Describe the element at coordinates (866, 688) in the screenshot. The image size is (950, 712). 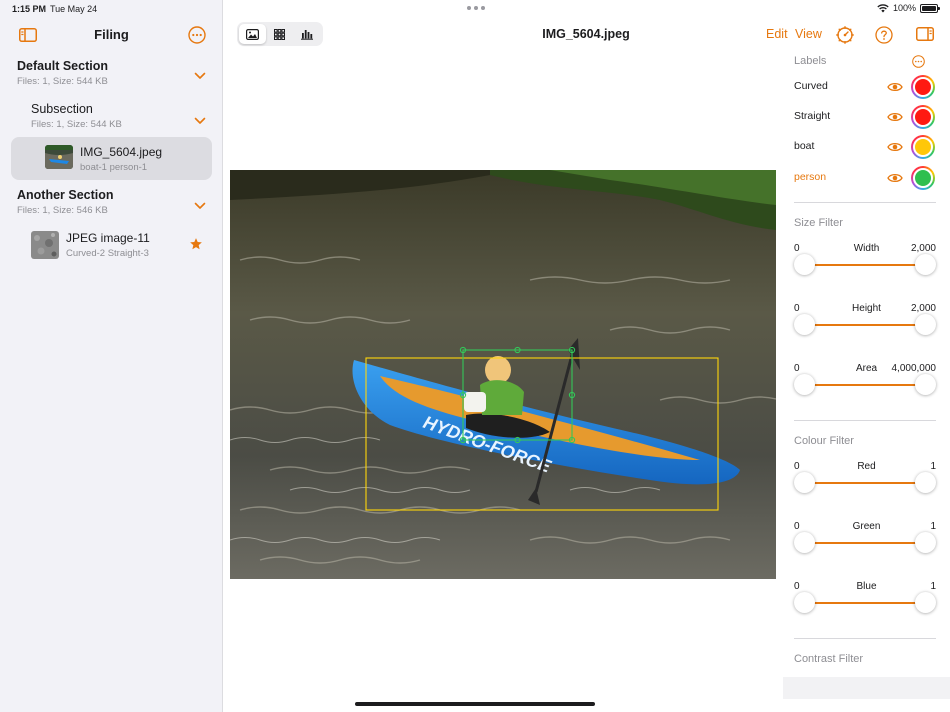
I see `panel-footer` at that location.